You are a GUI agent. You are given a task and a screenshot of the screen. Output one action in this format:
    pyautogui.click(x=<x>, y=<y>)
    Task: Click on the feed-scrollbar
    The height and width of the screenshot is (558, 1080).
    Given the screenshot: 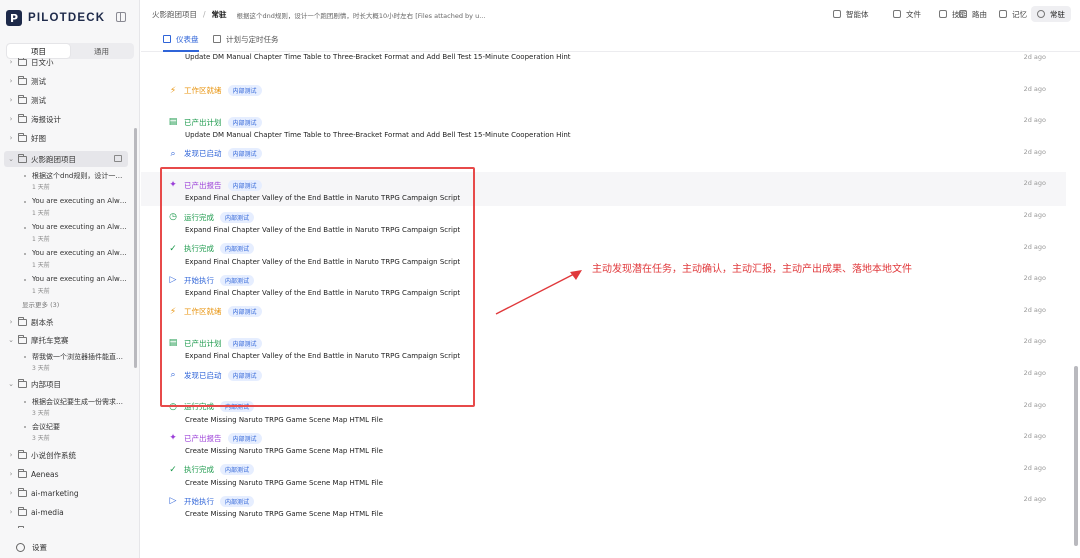 What is the action you would take?
    pyautogui.click(x=1076, y=456)
    